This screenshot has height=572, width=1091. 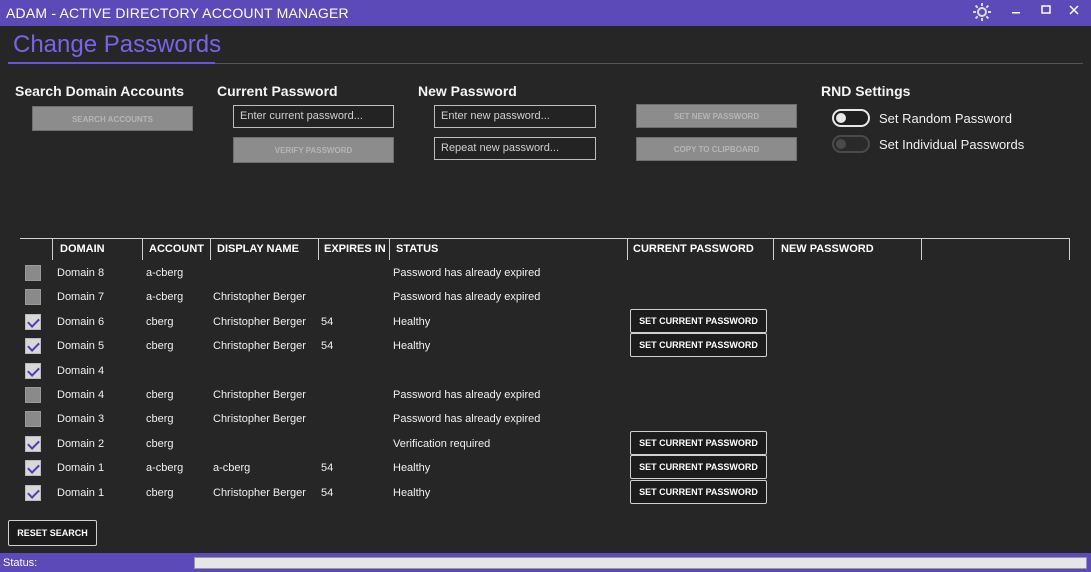 What do you see at coordinates (1016, 11) in the screenshot?
I see `minimize-icon` at bounding box center [1016, 11].